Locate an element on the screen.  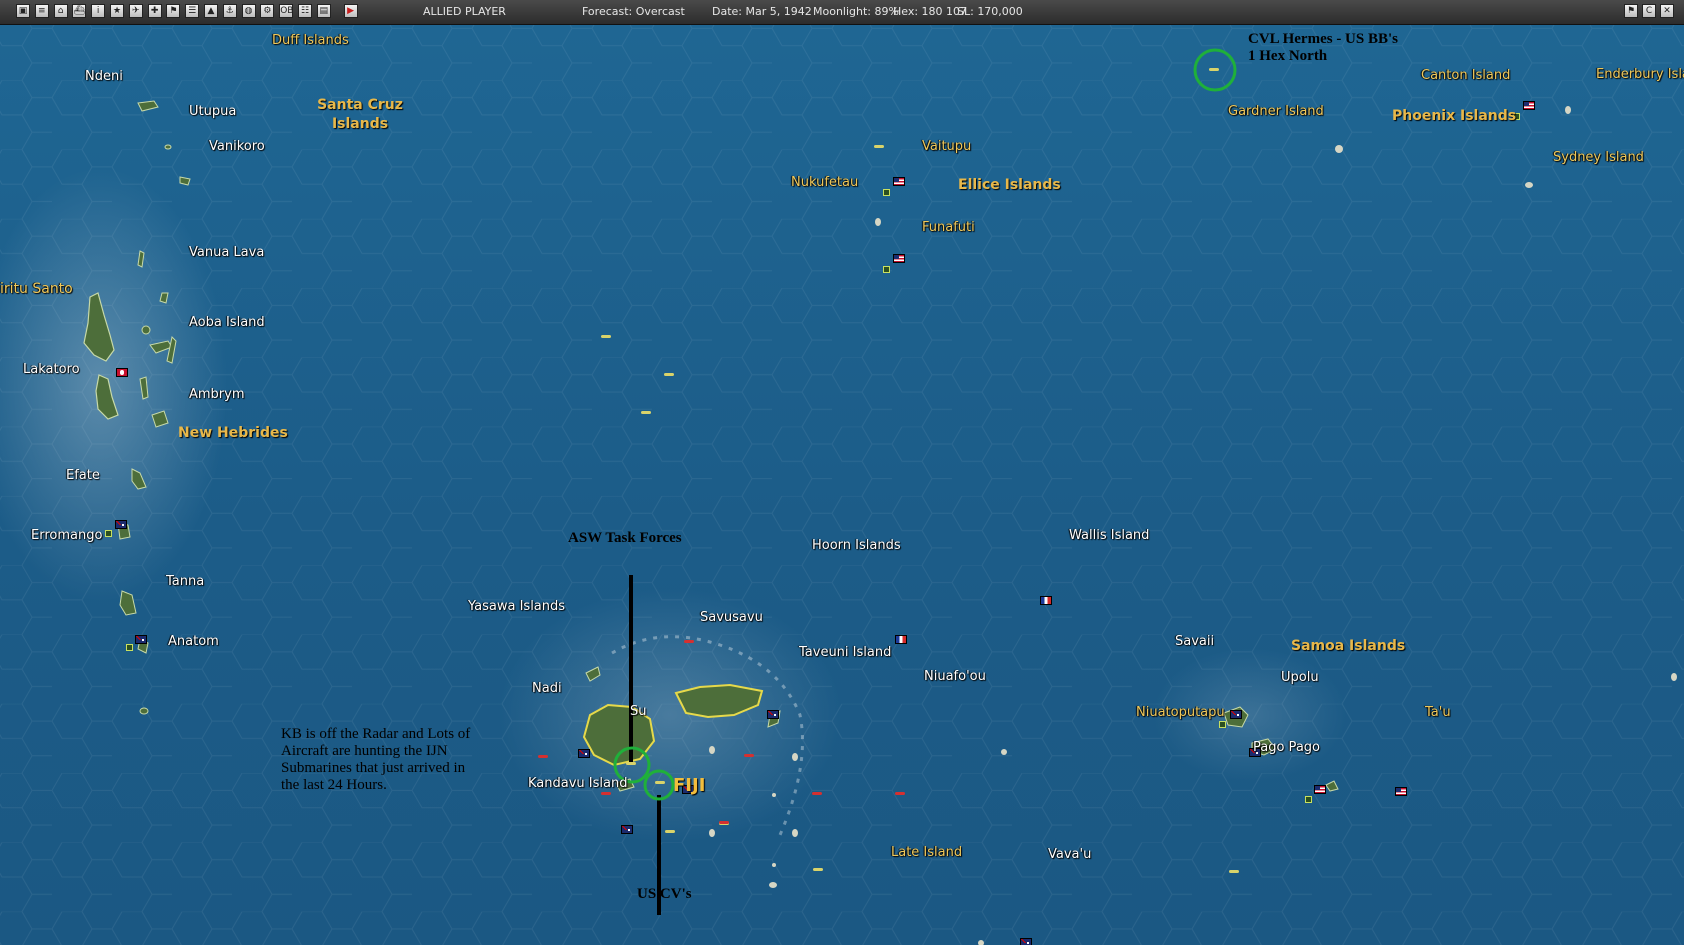
place-label: Kandavu Island is located at coordinates (577, 783).